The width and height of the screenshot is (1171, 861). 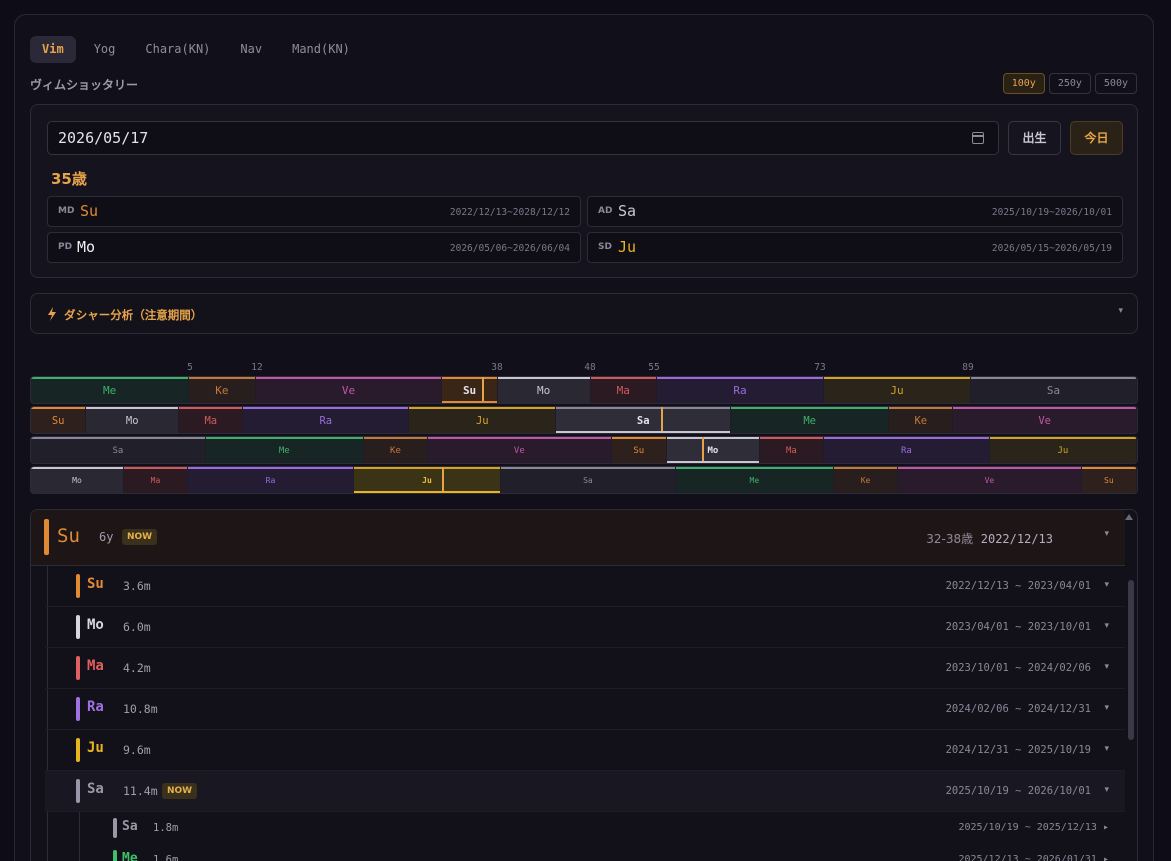 I want to click on range-500y-button: 500y, so click(x=1115, y=83).